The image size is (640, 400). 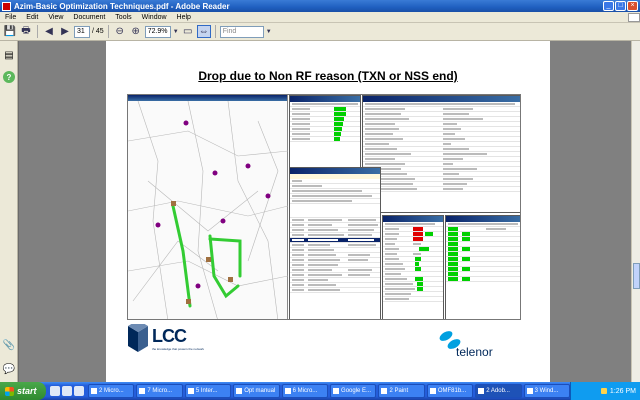 I want to click on serving-cell-window, so click(x=413, y=267).